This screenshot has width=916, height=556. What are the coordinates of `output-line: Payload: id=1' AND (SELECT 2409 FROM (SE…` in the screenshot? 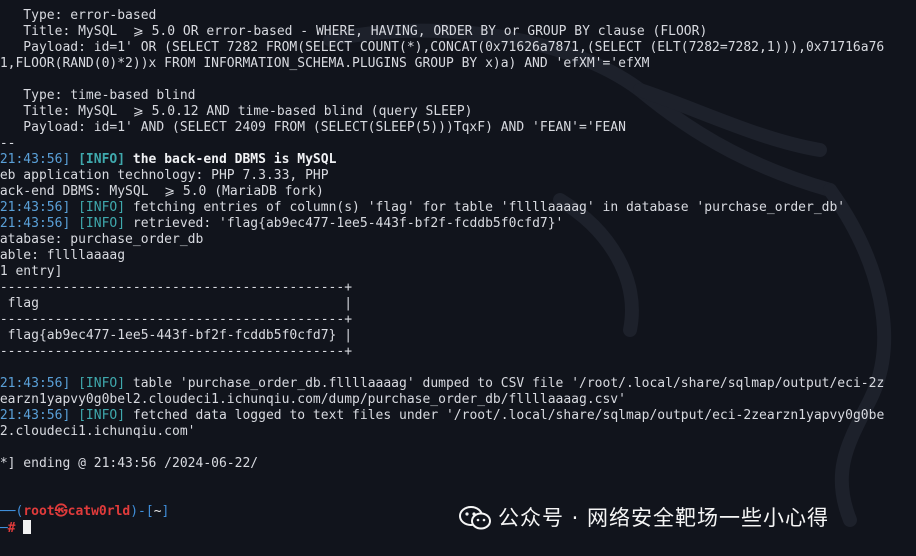 It's located at (313, 127).